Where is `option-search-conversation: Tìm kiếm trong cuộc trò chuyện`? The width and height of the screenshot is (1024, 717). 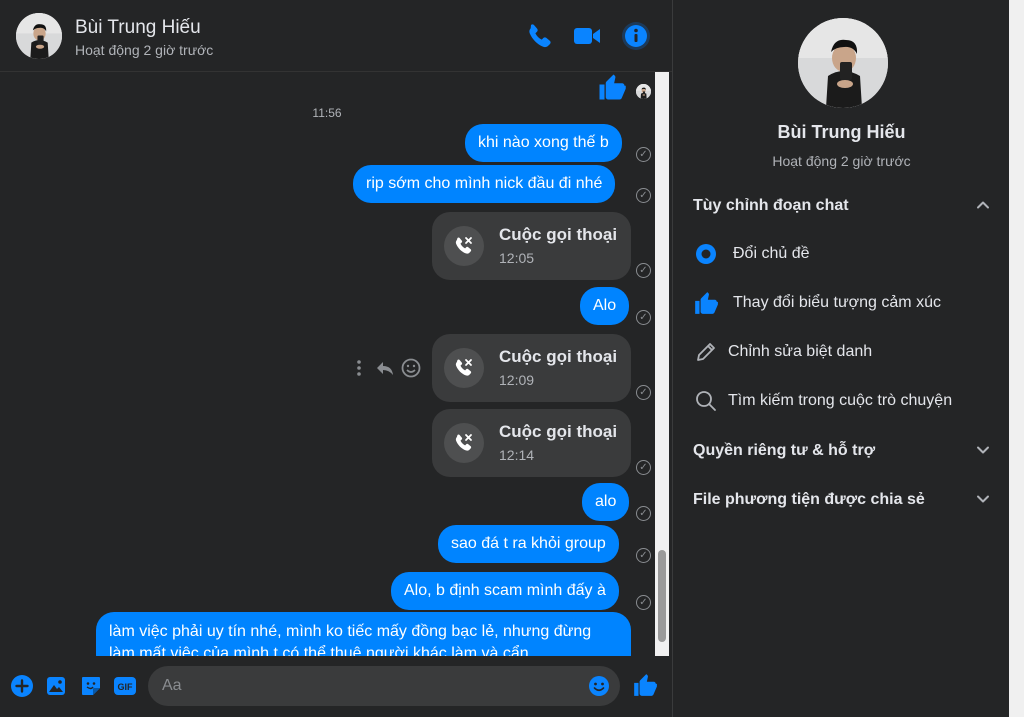 option-search-conversation: Tìm kiếm trong cuộc trò chuyện is located at coordinates (843, 402).